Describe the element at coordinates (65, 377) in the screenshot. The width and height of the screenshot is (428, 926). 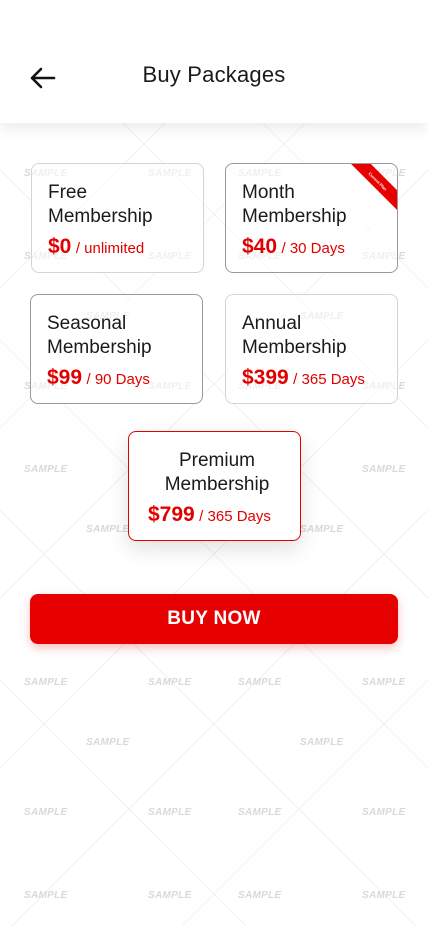
I see `price-amount: $99` at that location.